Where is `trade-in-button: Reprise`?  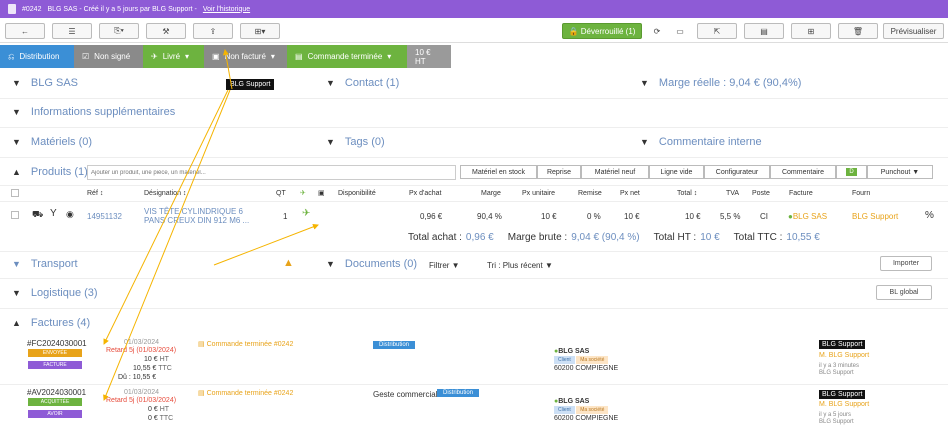 trade-in-button: Reprise is located at coordinates (559, 172).